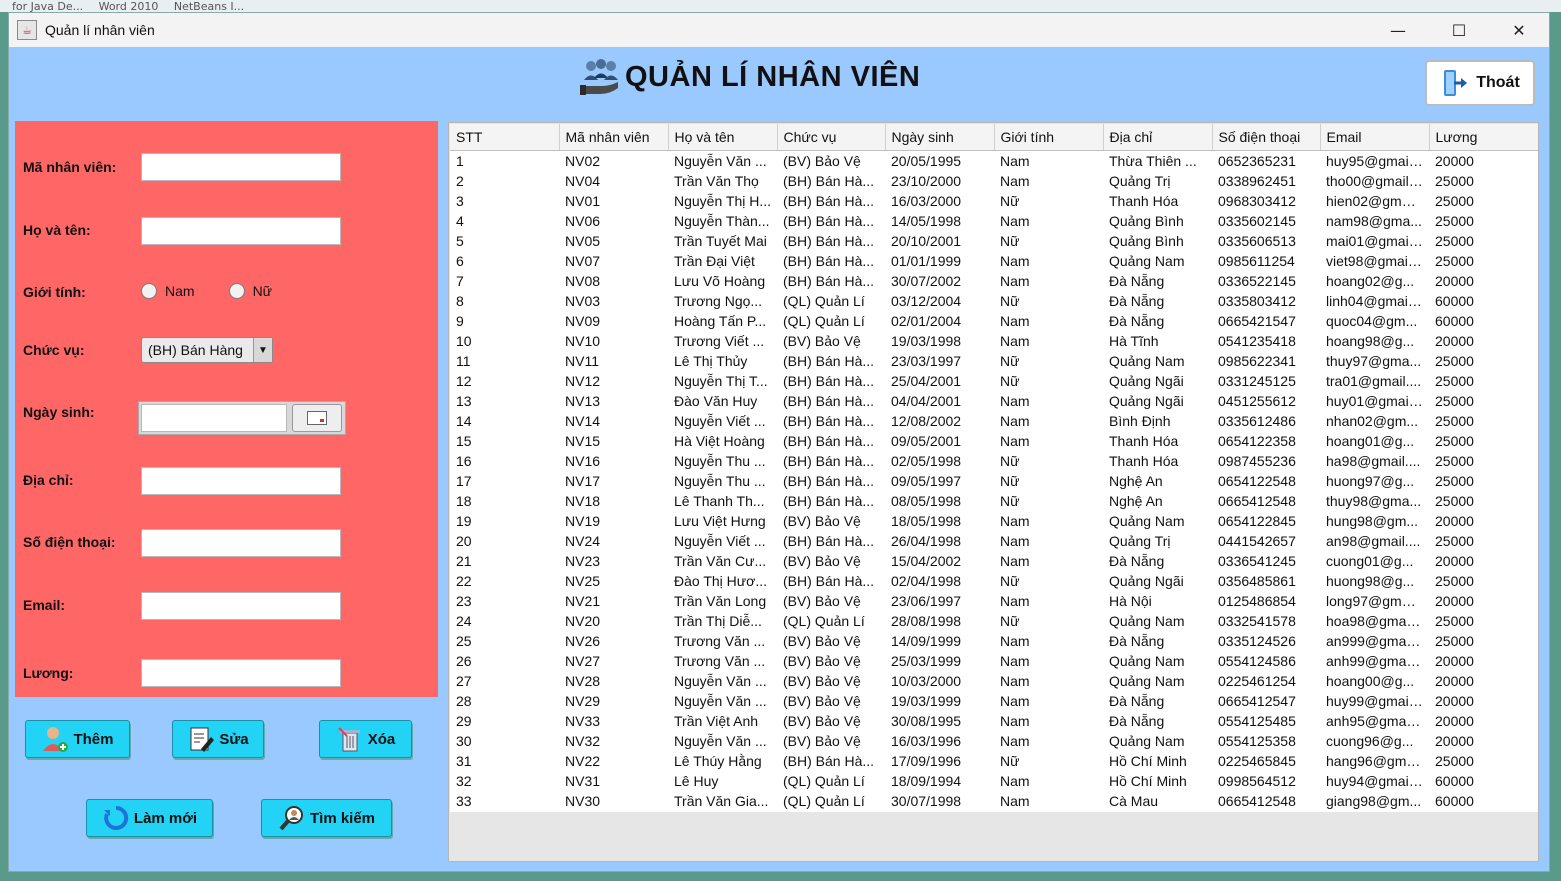 The height and width of the screenshot is (881, 1561). What do you see at coordinates (1266, 601) in the screenshot?
I see `table-cell: 0125486854` at bounding box center [1266, 601].